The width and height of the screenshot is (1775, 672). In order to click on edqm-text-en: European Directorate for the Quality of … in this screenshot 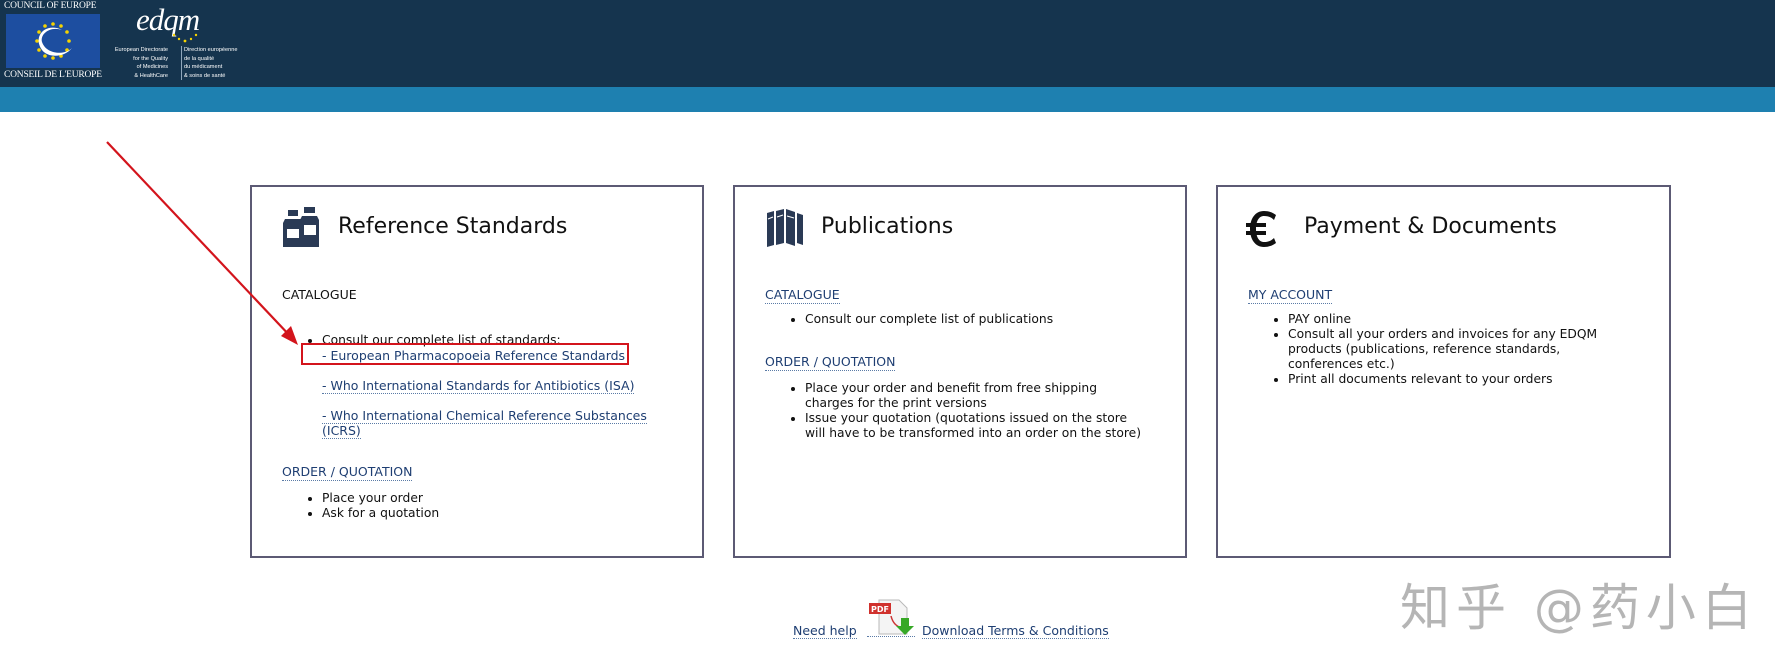, I will do `click(141, 63)`.